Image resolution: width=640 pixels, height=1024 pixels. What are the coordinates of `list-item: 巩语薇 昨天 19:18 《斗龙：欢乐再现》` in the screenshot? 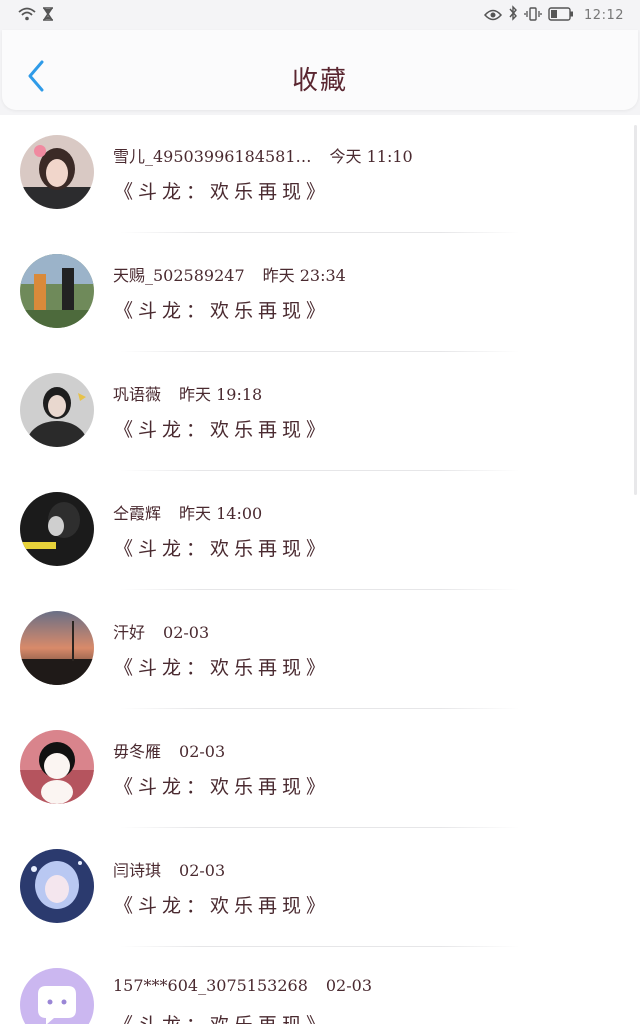 It's located at (320, 412).